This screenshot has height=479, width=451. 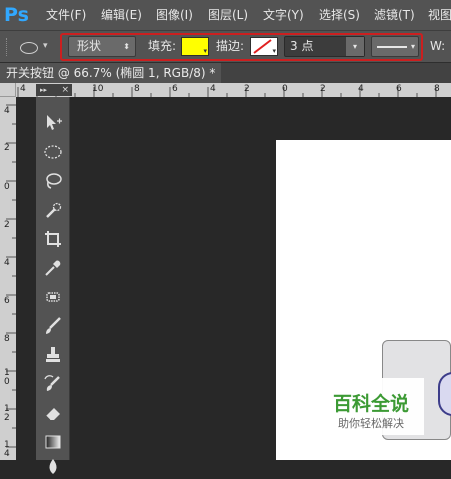 What do you see at coordinates (53, 384) in the screenshot?
I see `history-brush-icon` at bounding box center [53, 384].